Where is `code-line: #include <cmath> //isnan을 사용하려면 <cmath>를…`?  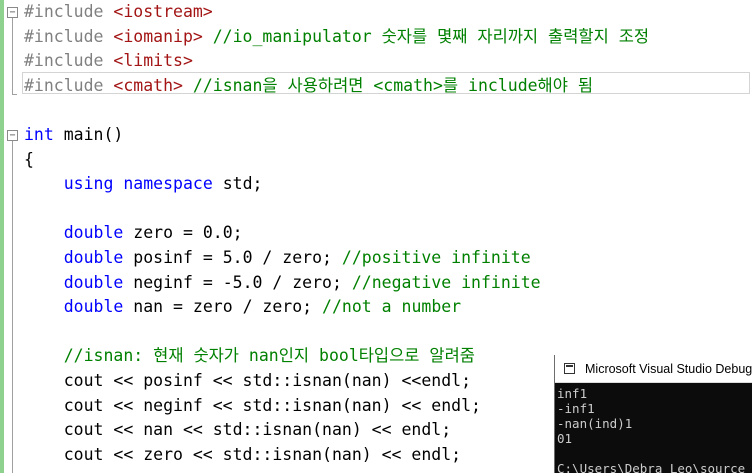 code-line: #include <cmath> //isnan을 사용하려면 <cmath>를… is located at coordinates (308, 86).